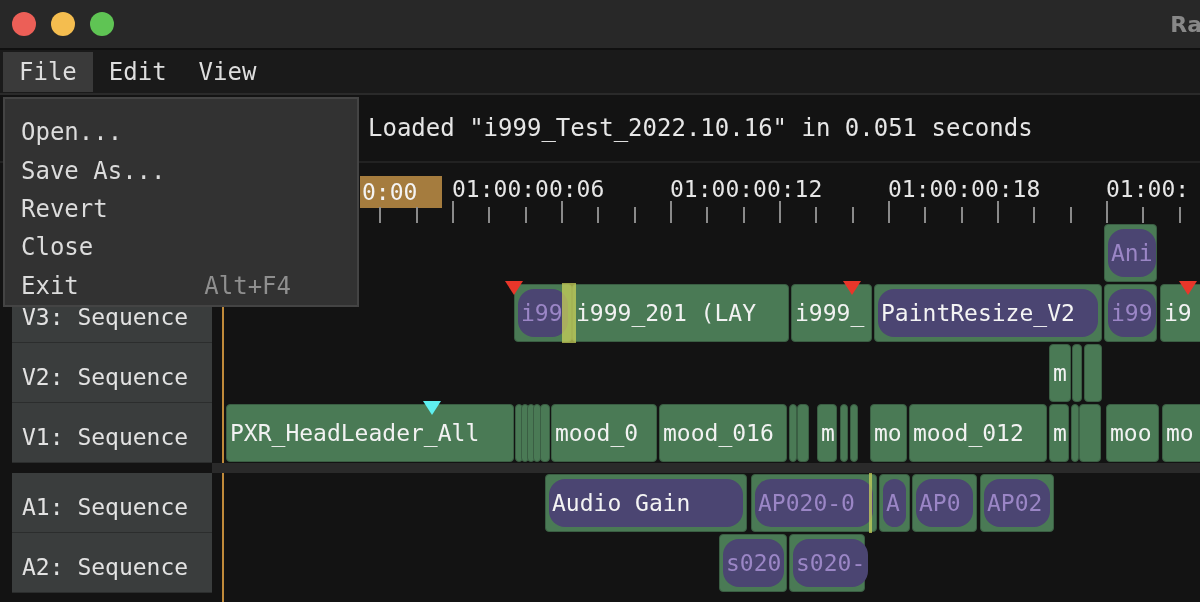 The height and width of the screenshot is (602, 1200). Describe the element at coordinates (1148, 189) in the screenshot. I see `ruler-timecode: 01:00:` at that location.